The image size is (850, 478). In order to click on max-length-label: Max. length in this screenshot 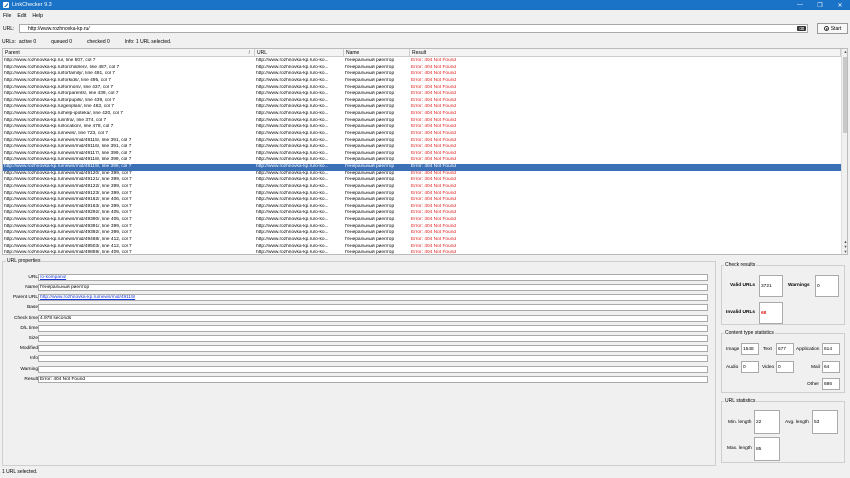, I will do `click(739, 448)`.